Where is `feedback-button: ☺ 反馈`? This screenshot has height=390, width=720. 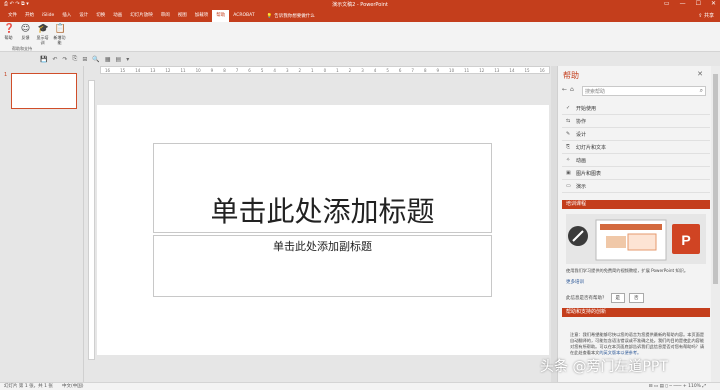 feedback-button: ☺ 反馈 is located at coordinates (25, 34).